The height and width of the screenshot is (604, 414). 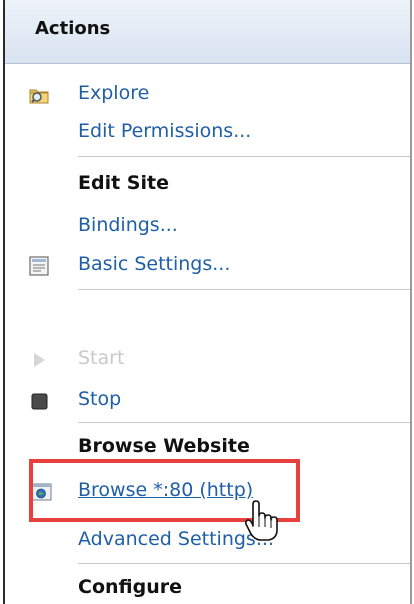 I want to click on play-icon, so click(x=39, y=360).